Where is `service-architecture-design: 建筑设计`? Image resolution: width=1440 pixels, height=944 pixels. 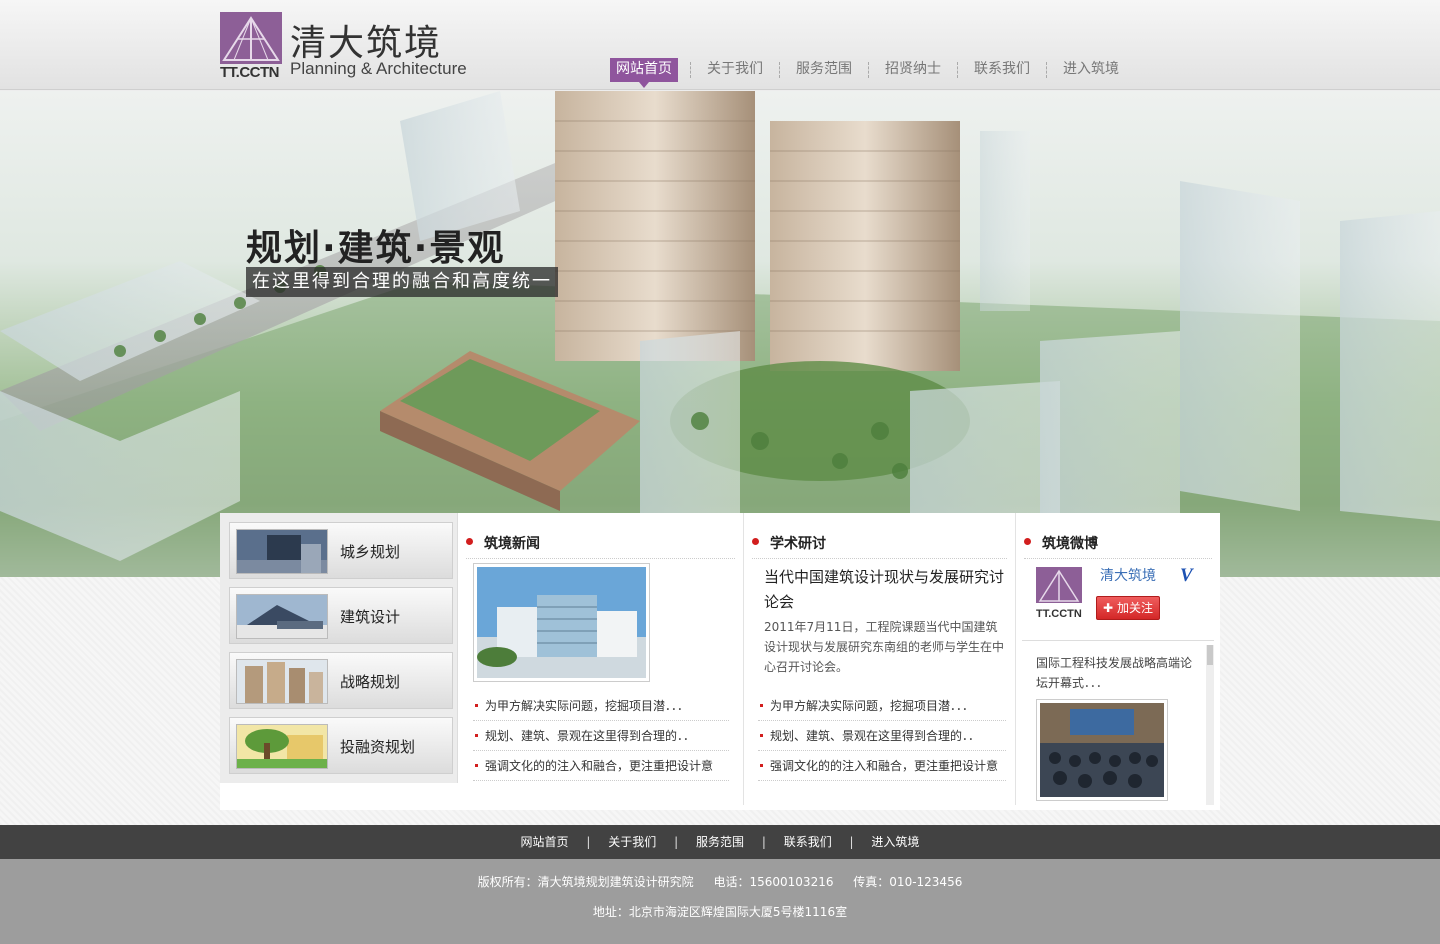
service-architecture-design: 建筑设计 is located at coordinates (341, 615).